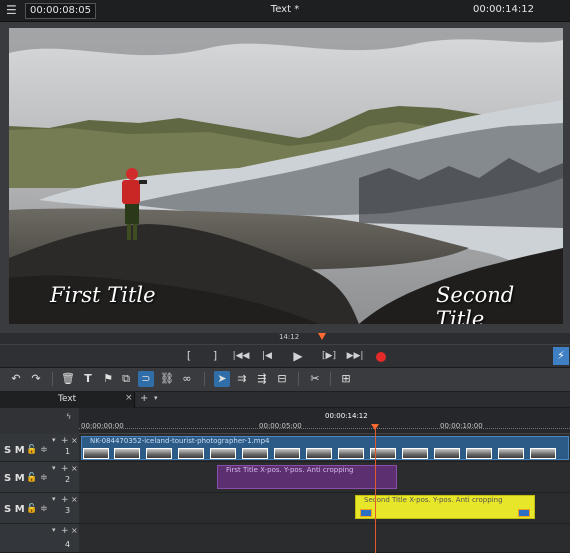 This screenshot has height=553, width=570. Describe the element at coordinates (355, 356) in the screenshot. I see `go-to-end-button: ▶▶|` at that location.